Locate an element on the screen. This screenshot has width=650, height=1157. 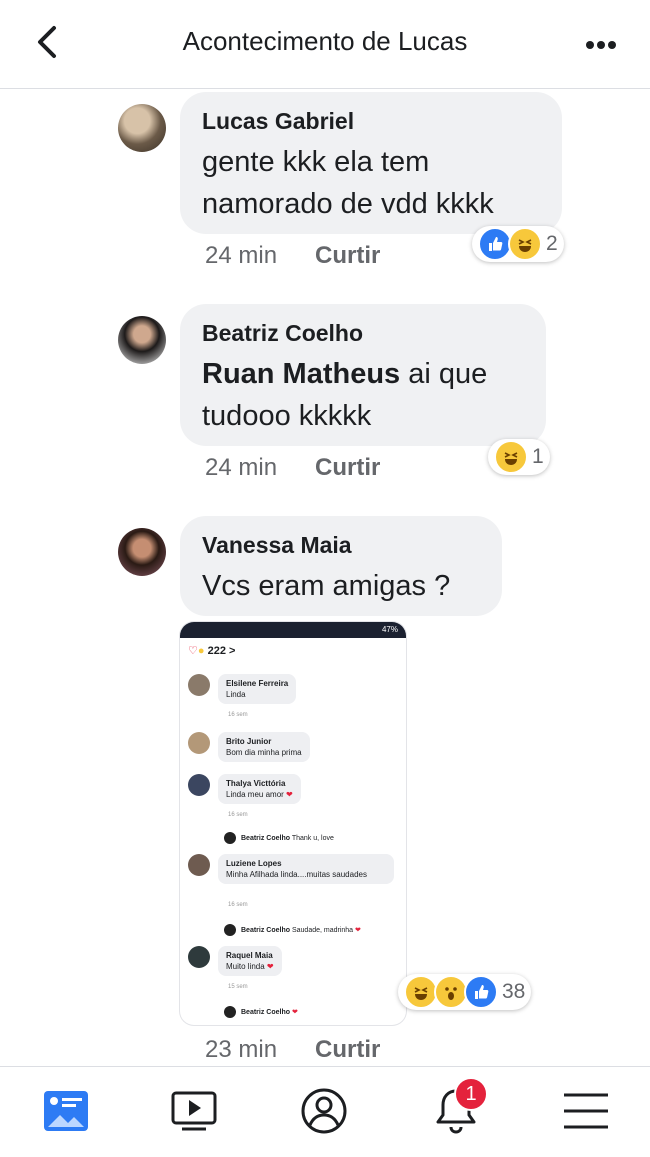
reaction-count: 38 is located at coordinates (514, 991).